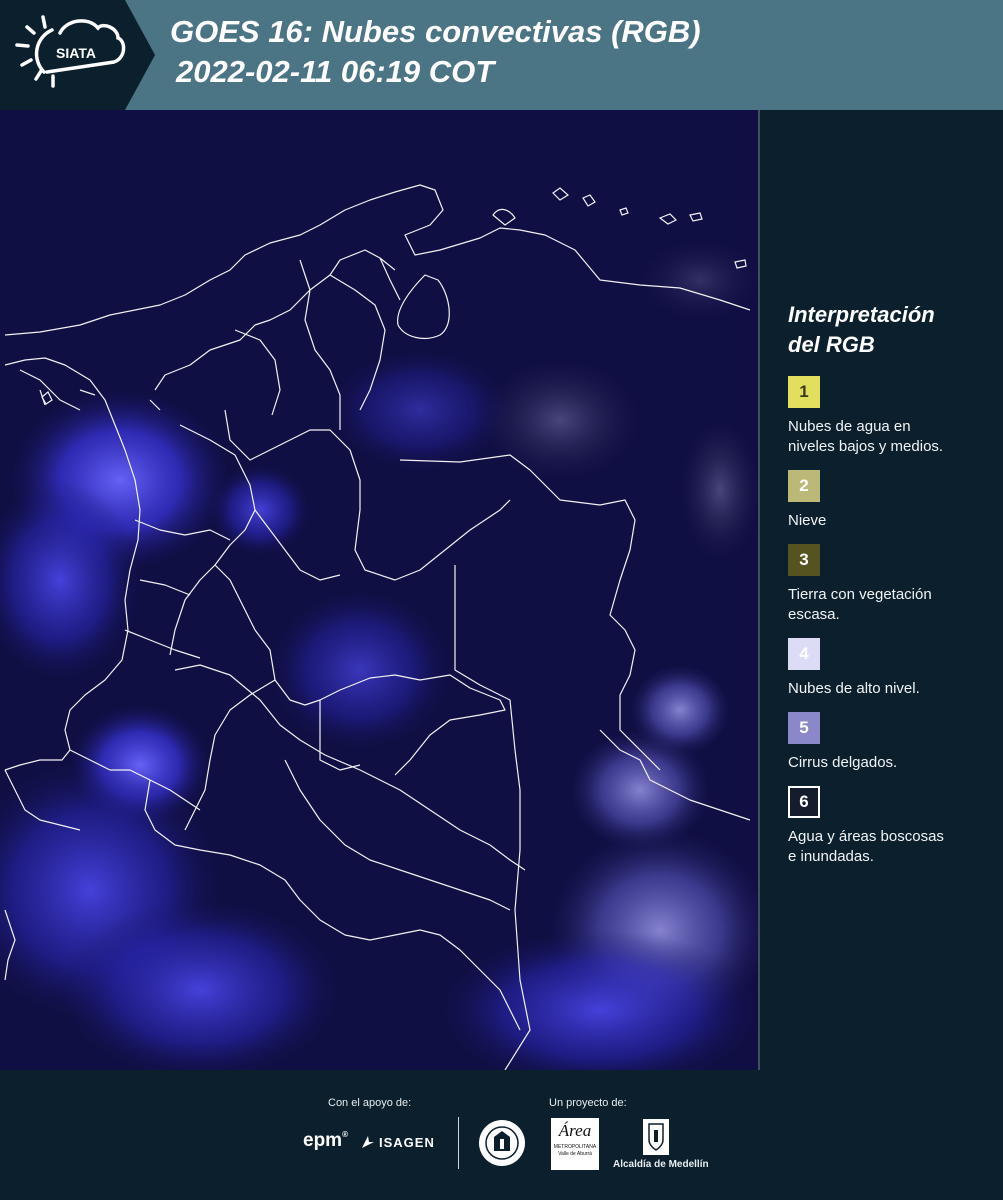 This screenshot has height=1200, width=1003. I want to click on legend-swatch-5: 5, so click(804, 728).